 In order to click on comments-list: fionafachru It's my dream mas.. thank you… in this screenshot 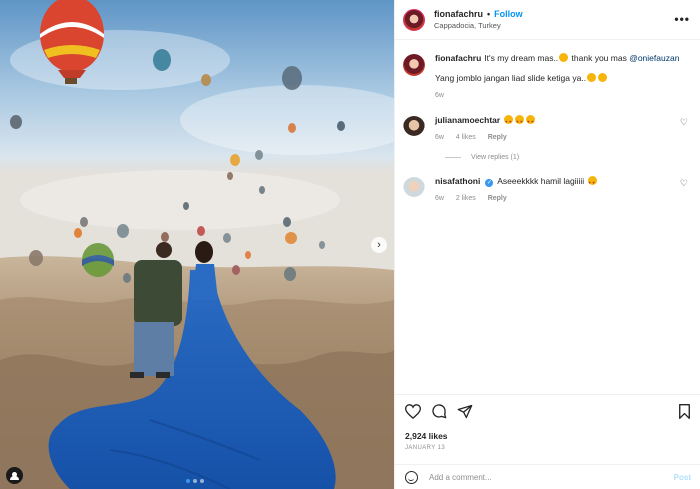, I will do `click(547, 122)`.